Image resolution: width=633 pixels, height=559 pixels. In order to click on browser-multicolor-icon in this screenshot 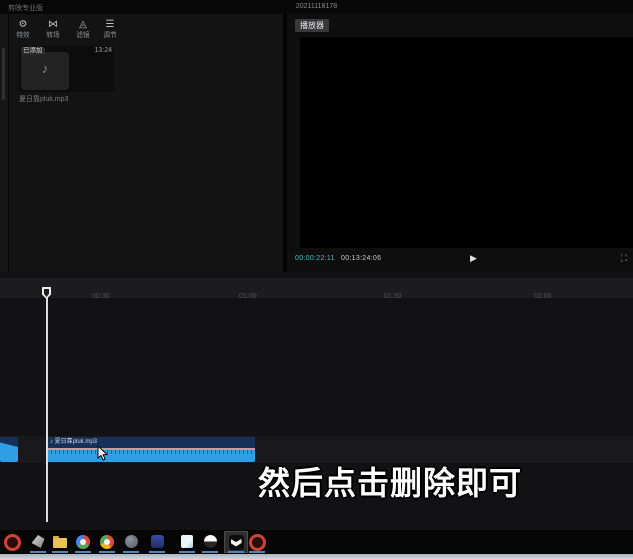, I will do `click(83, 542)`.